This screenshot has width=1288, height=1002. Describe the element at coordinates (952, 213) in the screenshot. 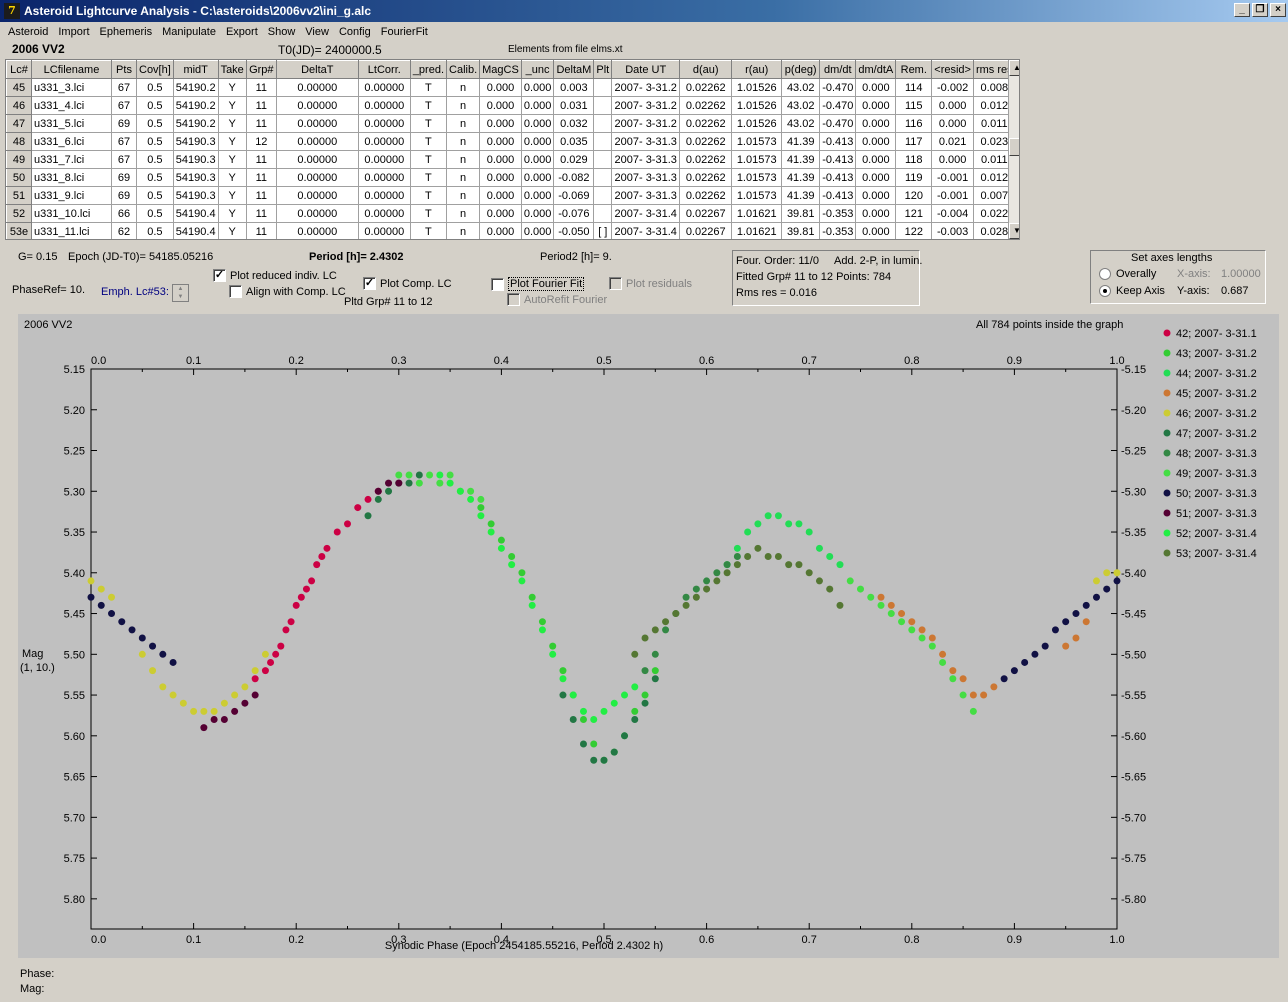

I see `table-cell: -0.004` at that location.